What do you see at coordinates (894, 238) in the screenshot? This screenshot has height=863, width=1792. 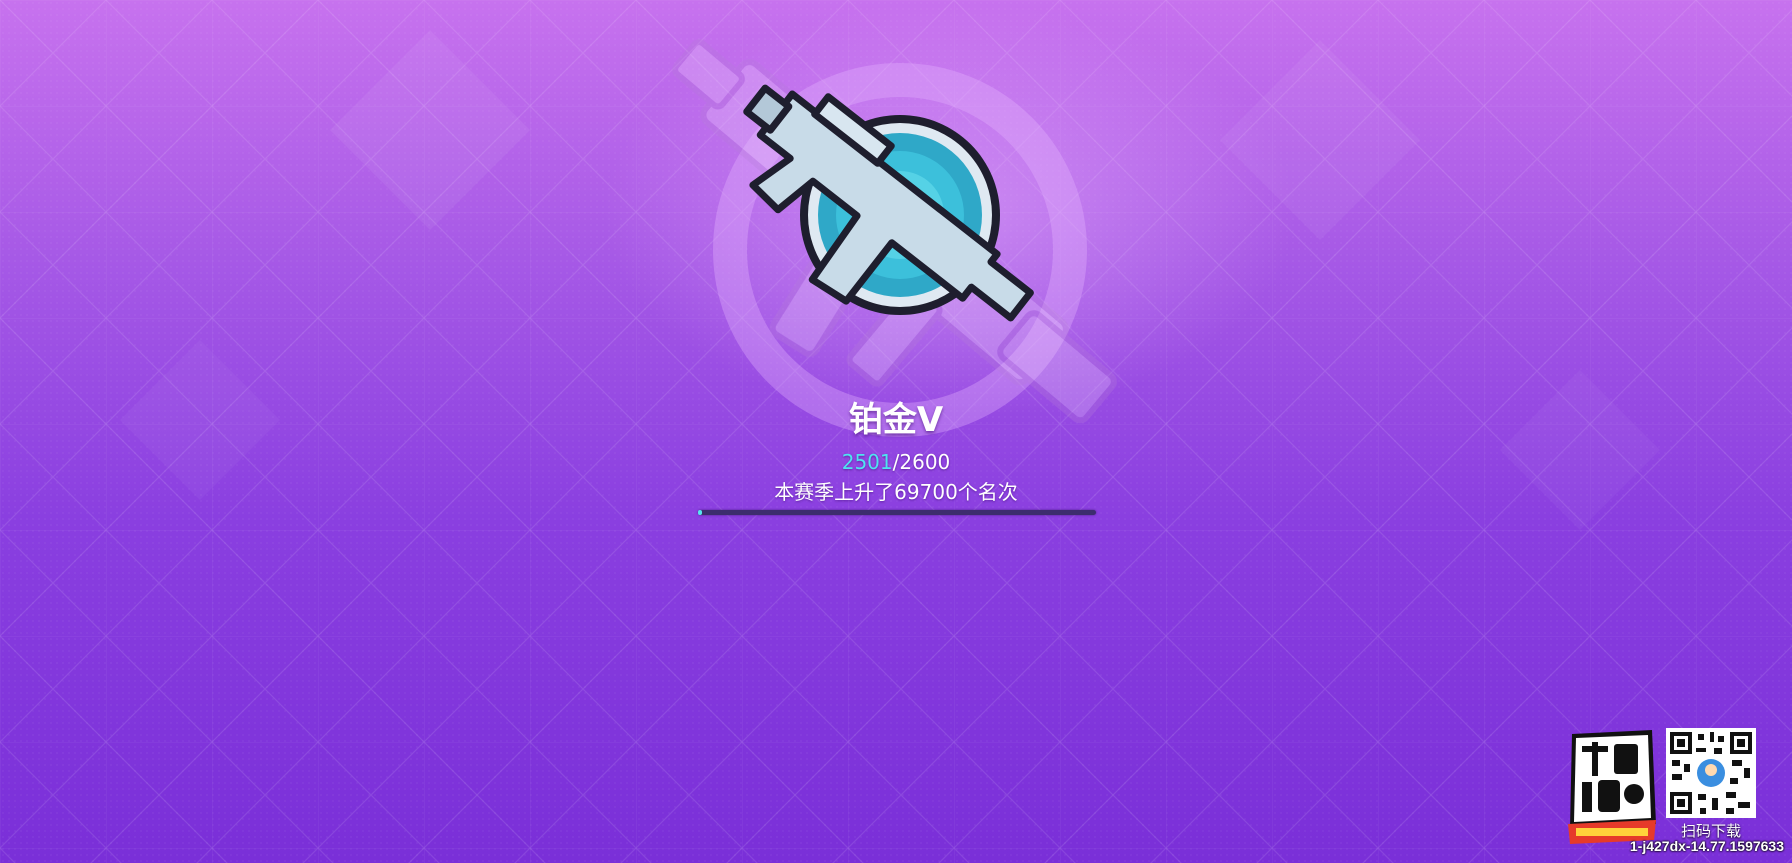 I see `smg-rank-badge-icon` at bounding box center [894, 238].